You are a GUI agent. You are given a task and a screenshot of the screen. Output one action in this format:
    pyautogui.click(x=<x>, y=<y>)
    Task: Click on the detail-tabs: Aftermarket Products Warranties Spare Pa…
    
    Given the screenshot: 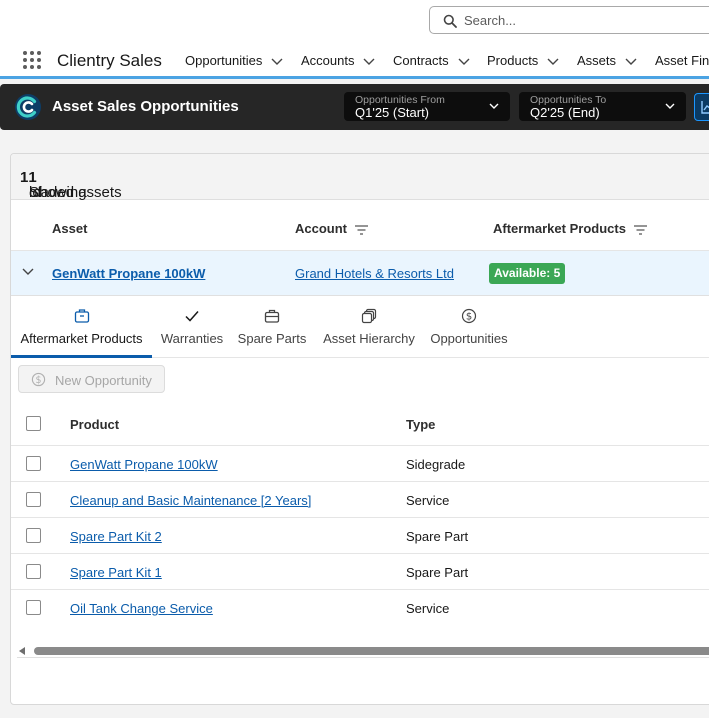 What is the action you would take?
    pyautogui.click(x=360, y=327)
    